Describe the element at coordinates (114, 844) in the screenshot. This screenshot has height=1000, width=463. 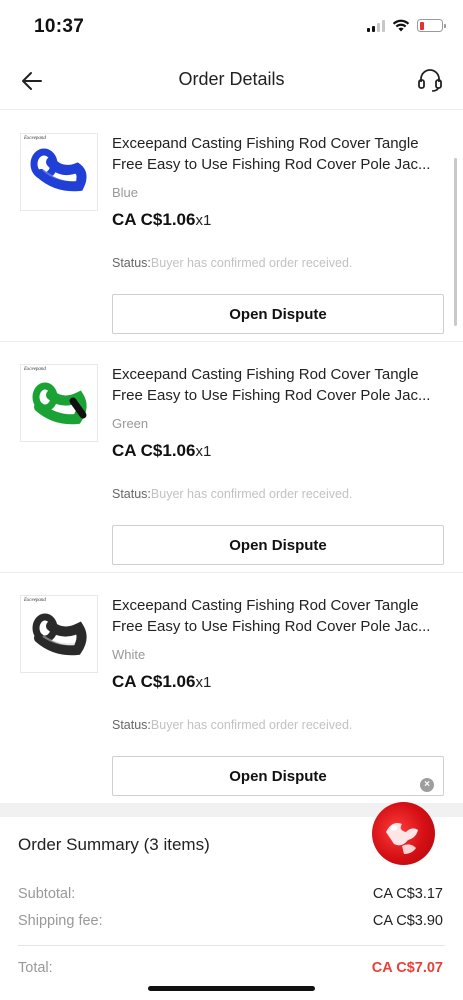
I see `order-summary-title: Order Summary (3 items)` at that location.